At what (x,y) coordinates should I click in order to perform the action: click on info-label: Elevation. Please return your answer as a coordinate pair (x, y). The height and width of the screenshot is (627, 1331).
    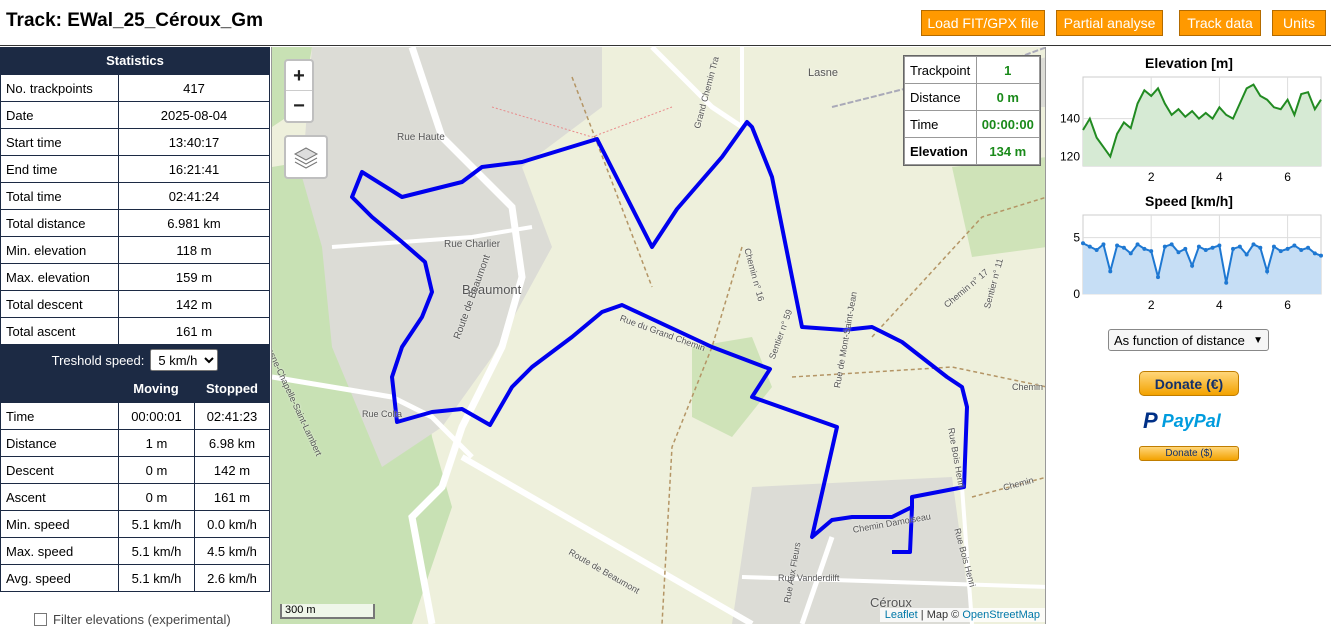
    Looking at the image, I should click on (940, 151).